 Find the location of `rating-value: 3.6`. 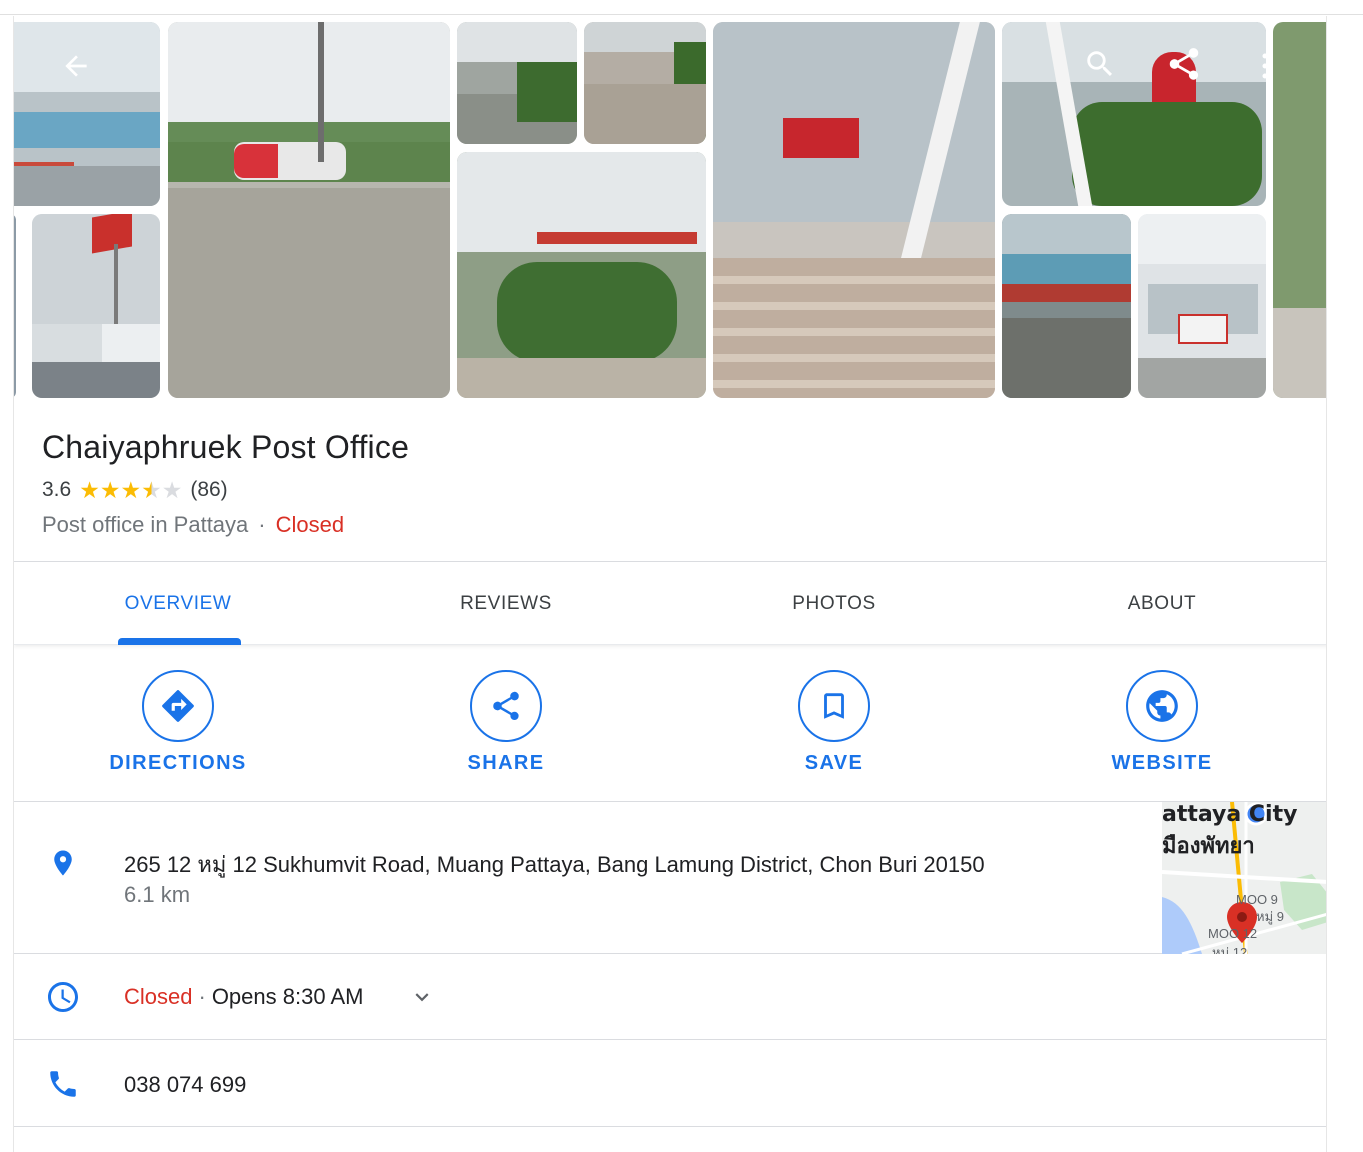

rating-value: 3.6 is located at coordinates (57, 489).